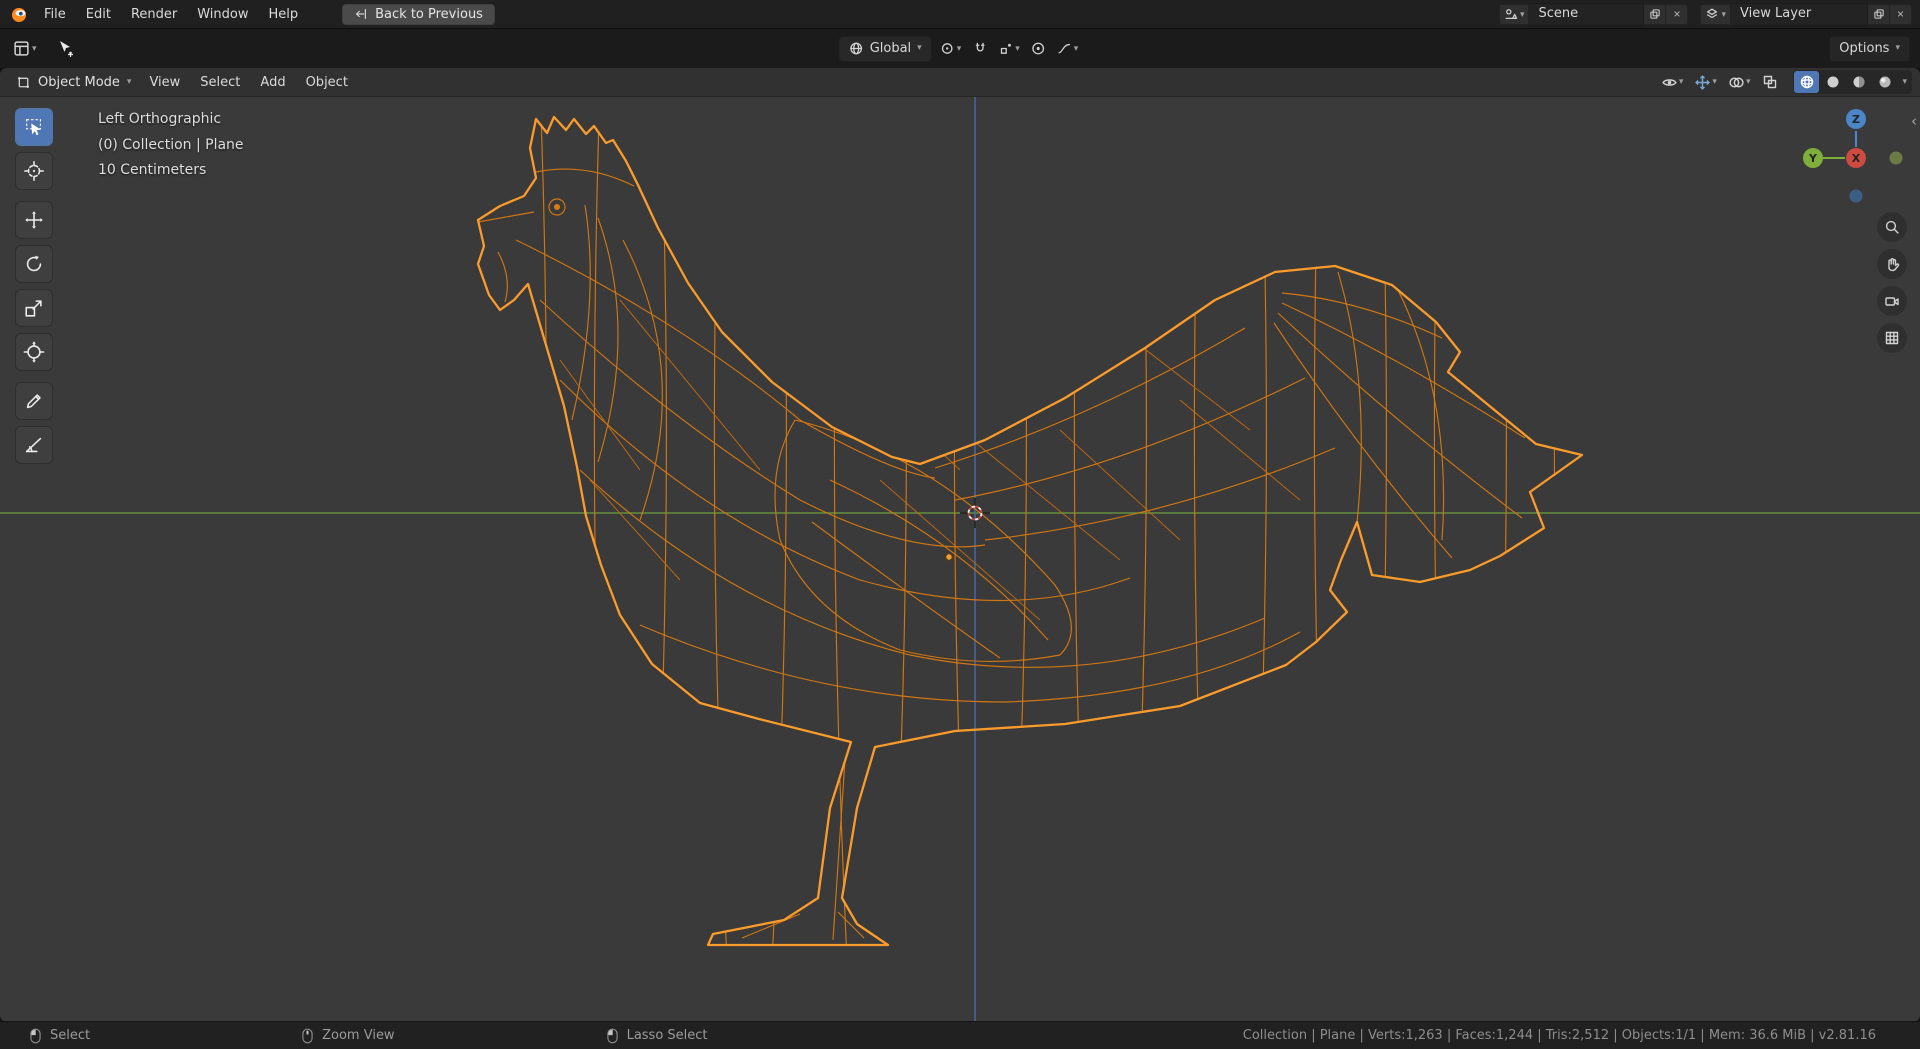 This screenshot has height=1049, width=1920. Describe the element at coordinates (34, 401) in the screenshot. I see `tool-annotate` at that location.